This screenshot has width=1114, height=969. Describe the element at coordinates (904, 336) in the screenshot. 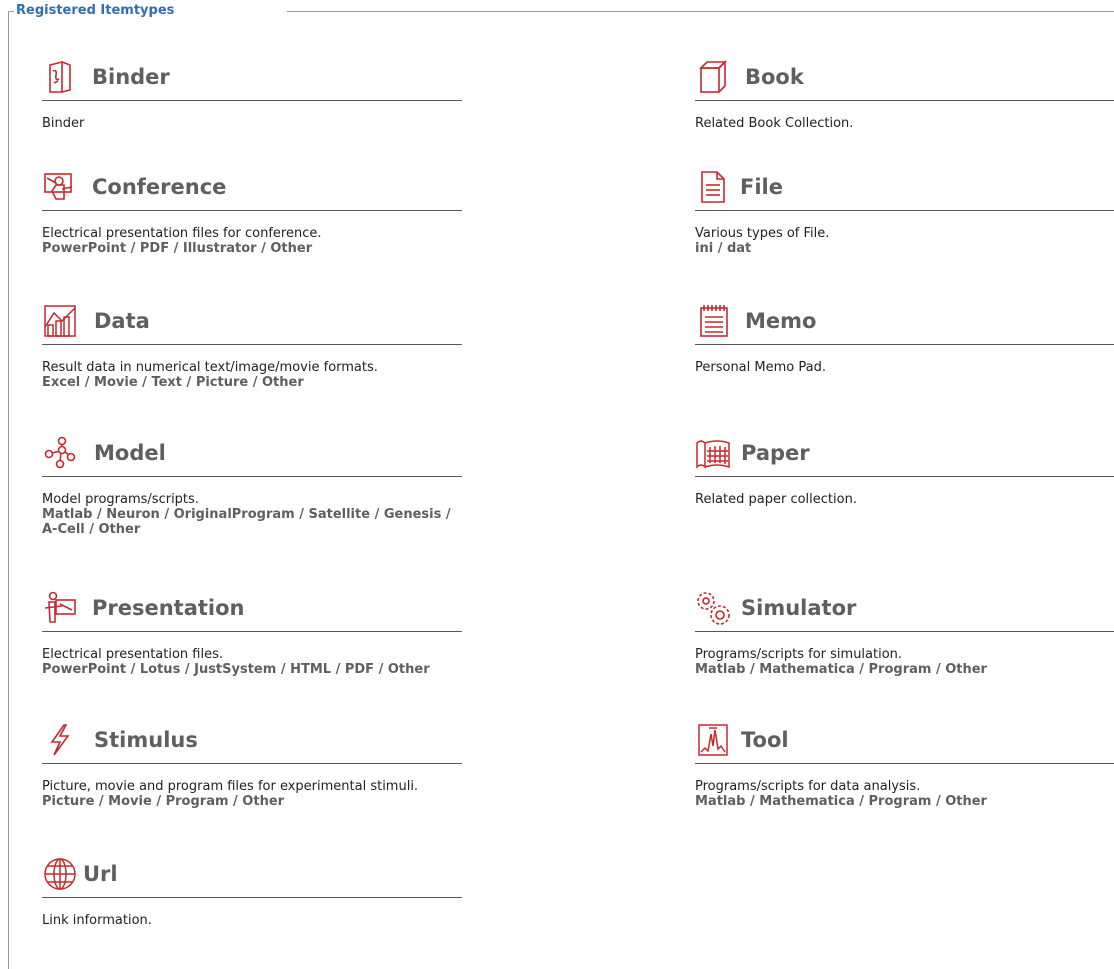

I see `itemtype-memo: Memo Personal Memo Pad.` at that location.